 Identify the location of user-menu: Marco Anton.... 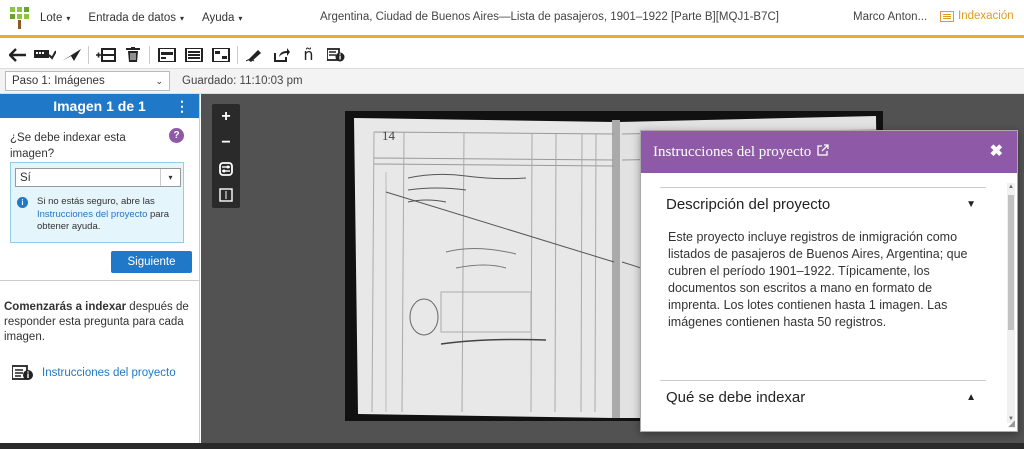
(890, 17).